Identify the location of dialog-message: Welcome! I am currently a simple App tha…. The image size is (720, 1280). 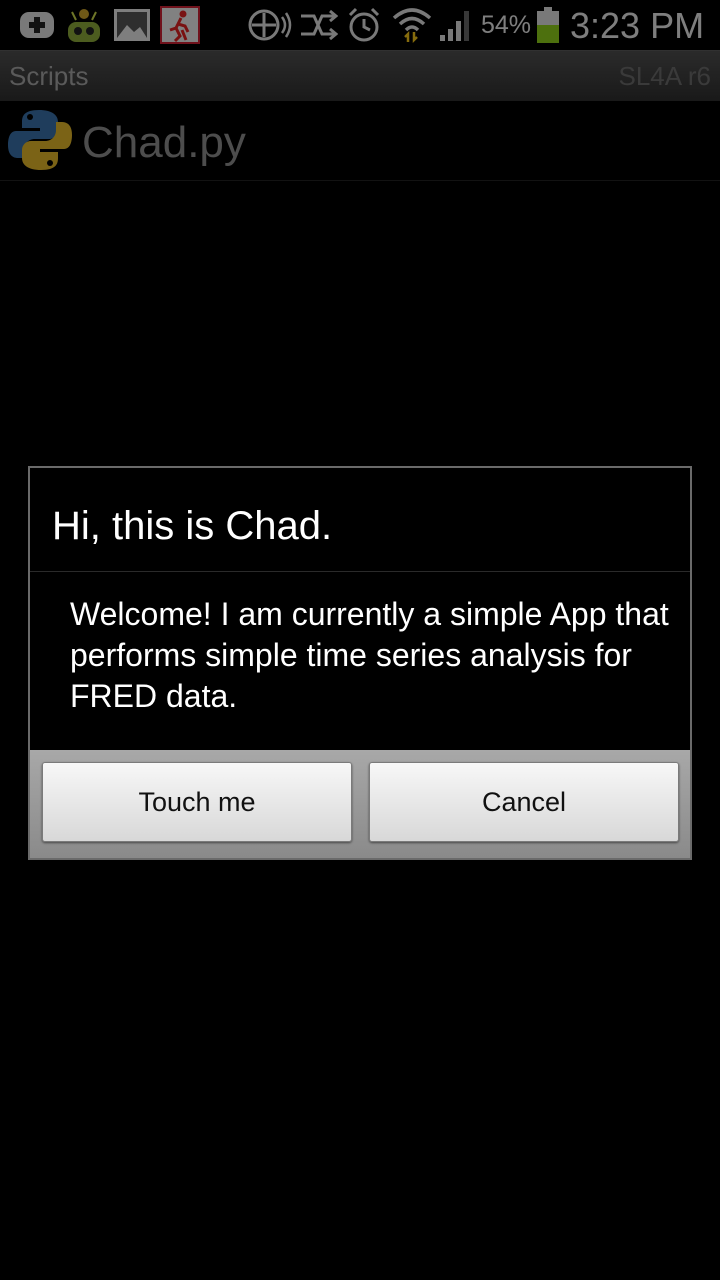
(369, 655).